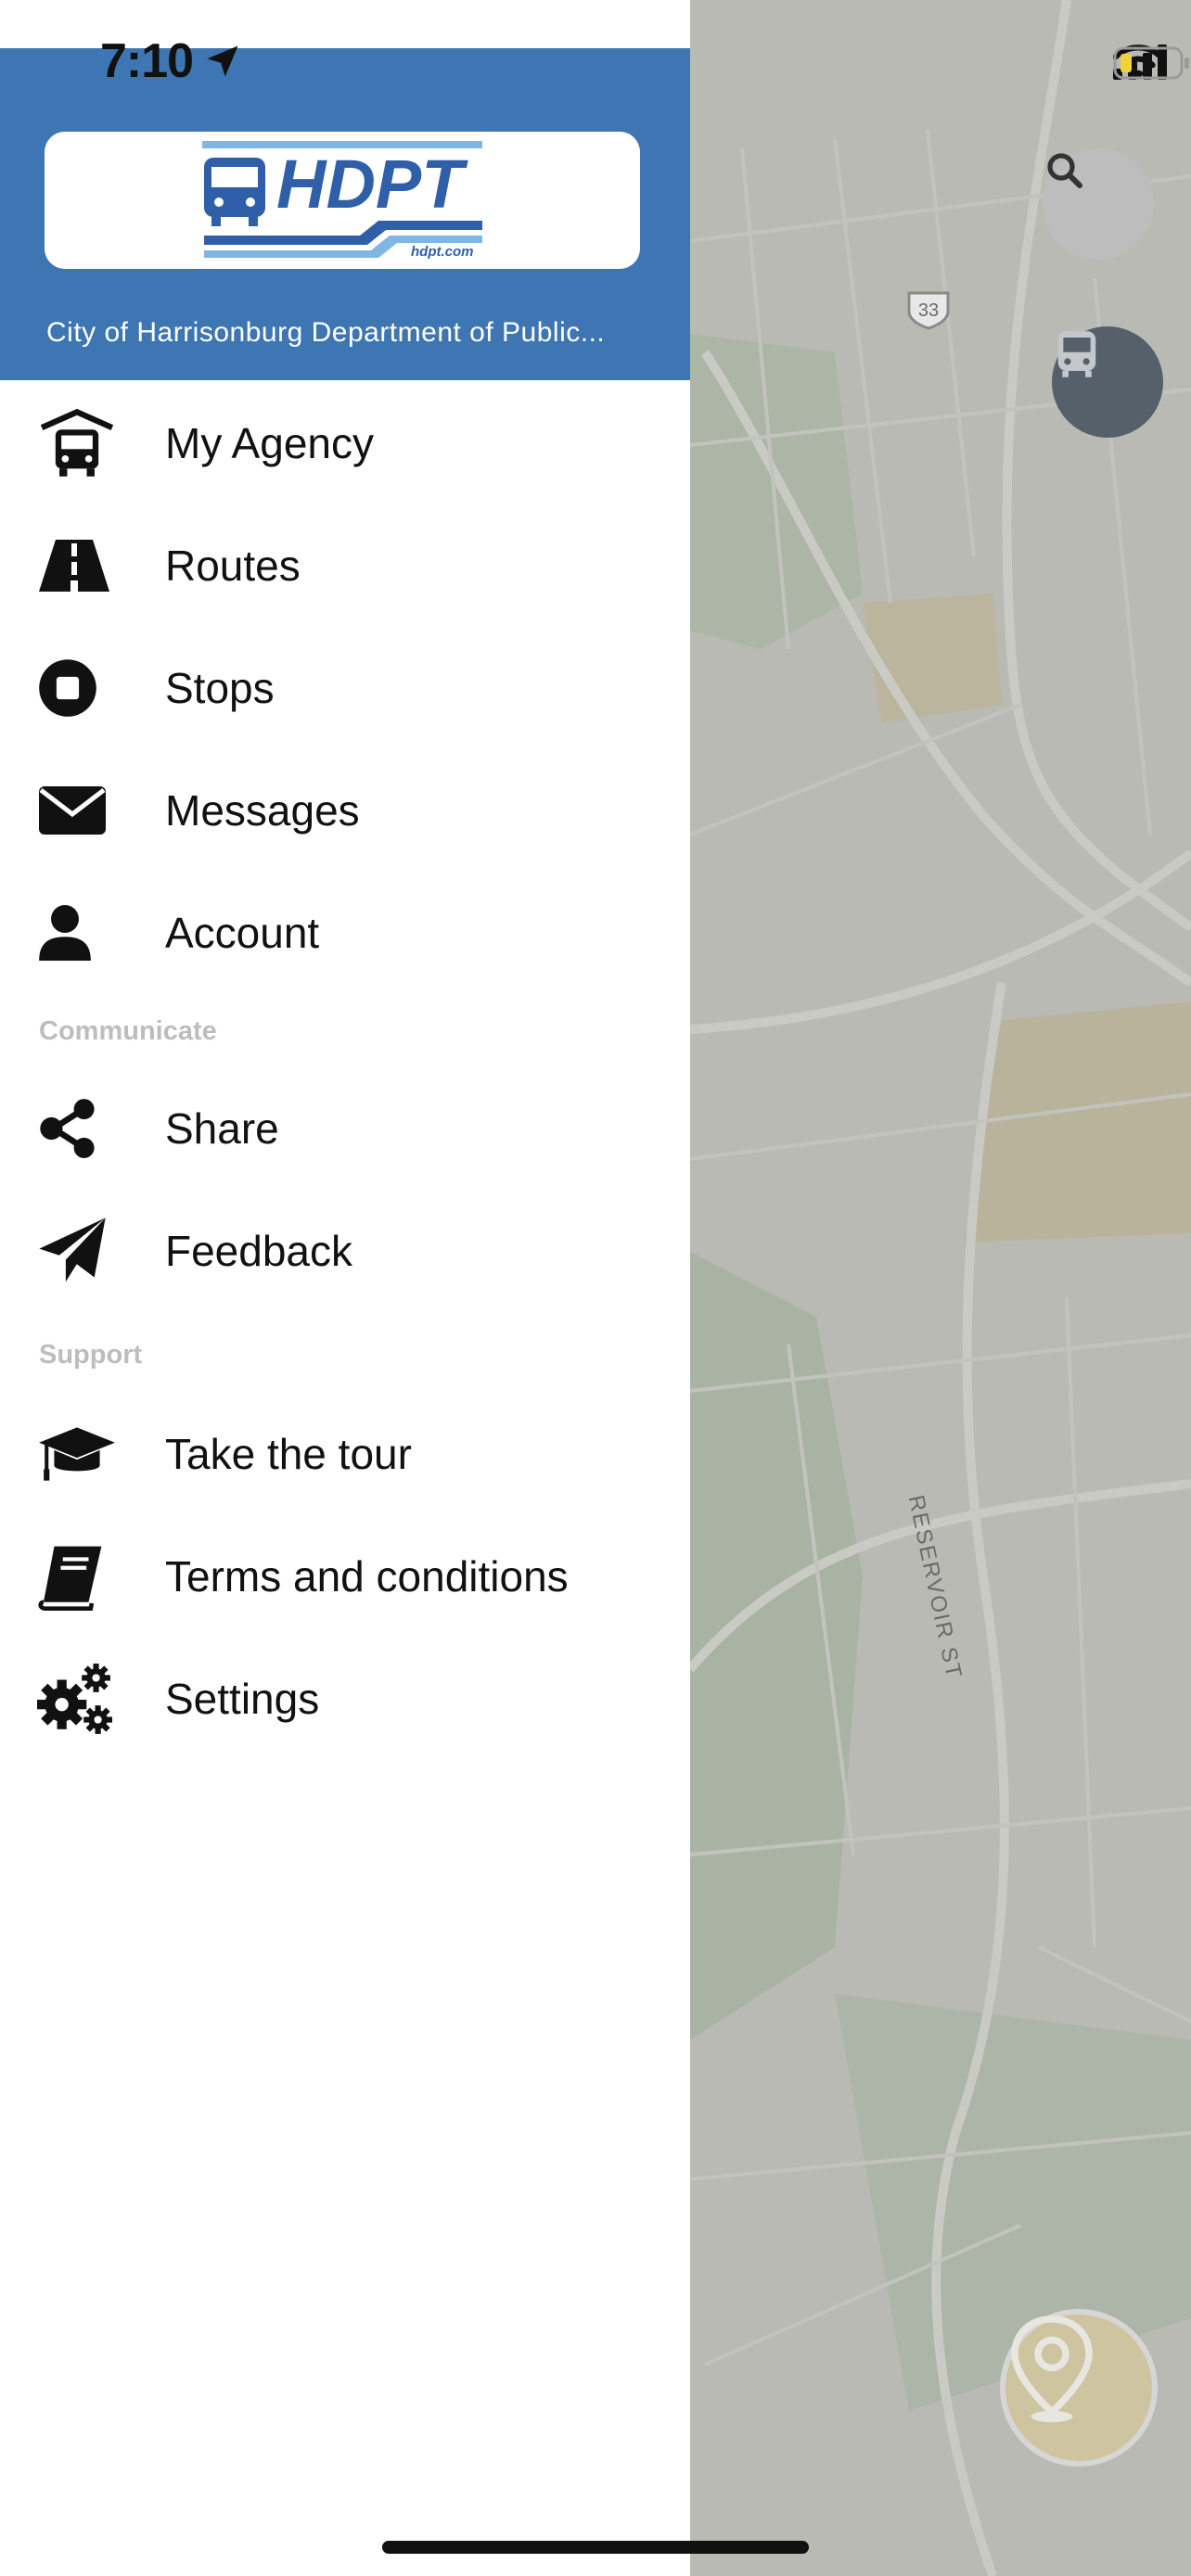 This screenshot has height=2576, width=1191. What do you see at coordinates (222, 1129) in the screenshot?
I see `menu-label: Share` at bounding box center [222, 1129].